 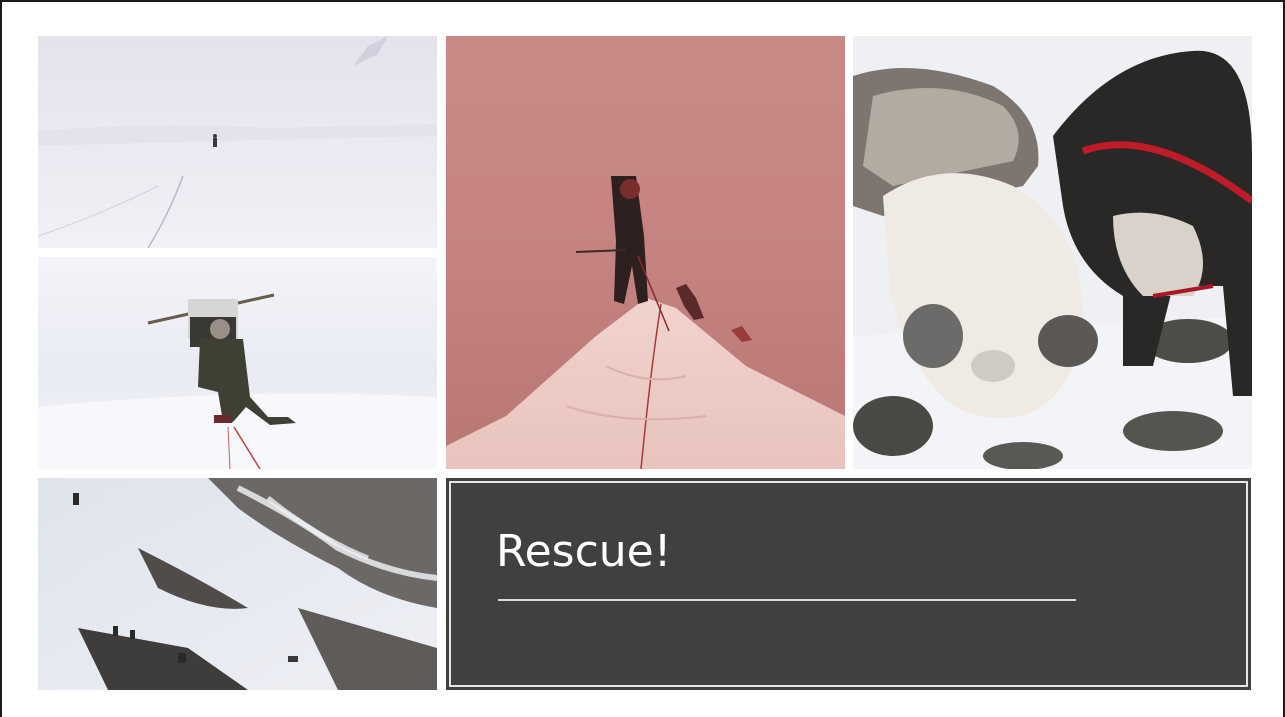 I want to click on slide-title: Rescue!, so click(x=584, y=551).